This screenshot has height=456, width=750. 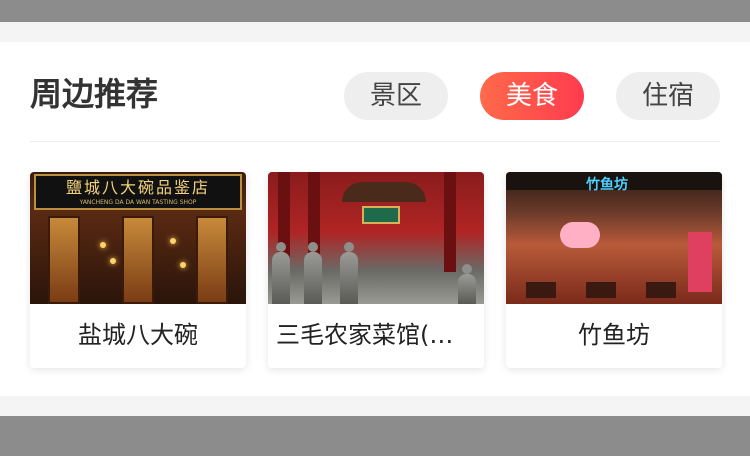 What do you see at coordinates (138, 335) in the screenshot?
I see `recommendation-name: 盐城八大碗` at bounding box center [138, 335].